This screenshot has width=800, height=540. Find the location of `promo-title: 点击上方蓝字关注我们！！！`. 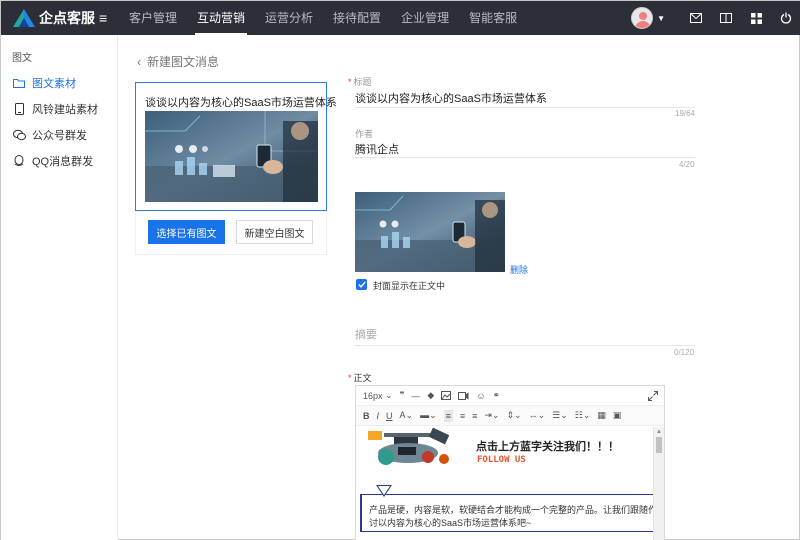

promo-title: 点击上方蓝字关注我们！！！ is located at coordinates (547, 447).